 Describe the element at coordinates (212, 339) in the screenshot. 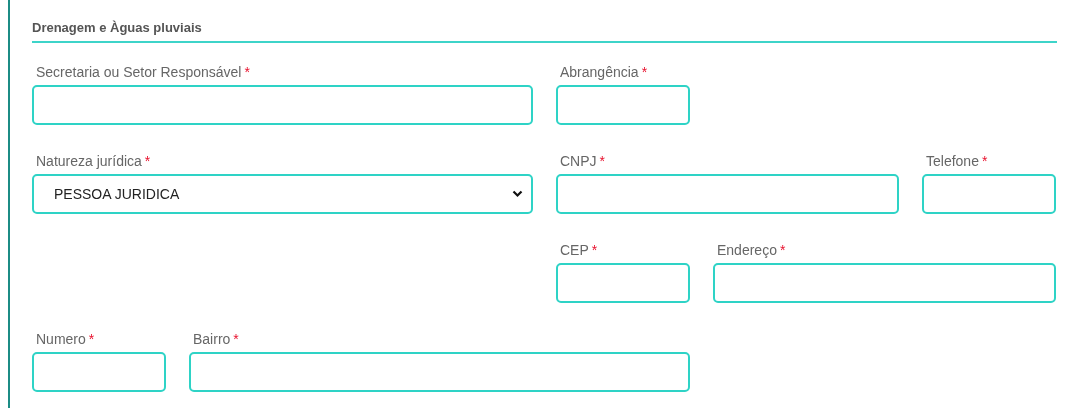

I see `field-label: Bairro` at that location.